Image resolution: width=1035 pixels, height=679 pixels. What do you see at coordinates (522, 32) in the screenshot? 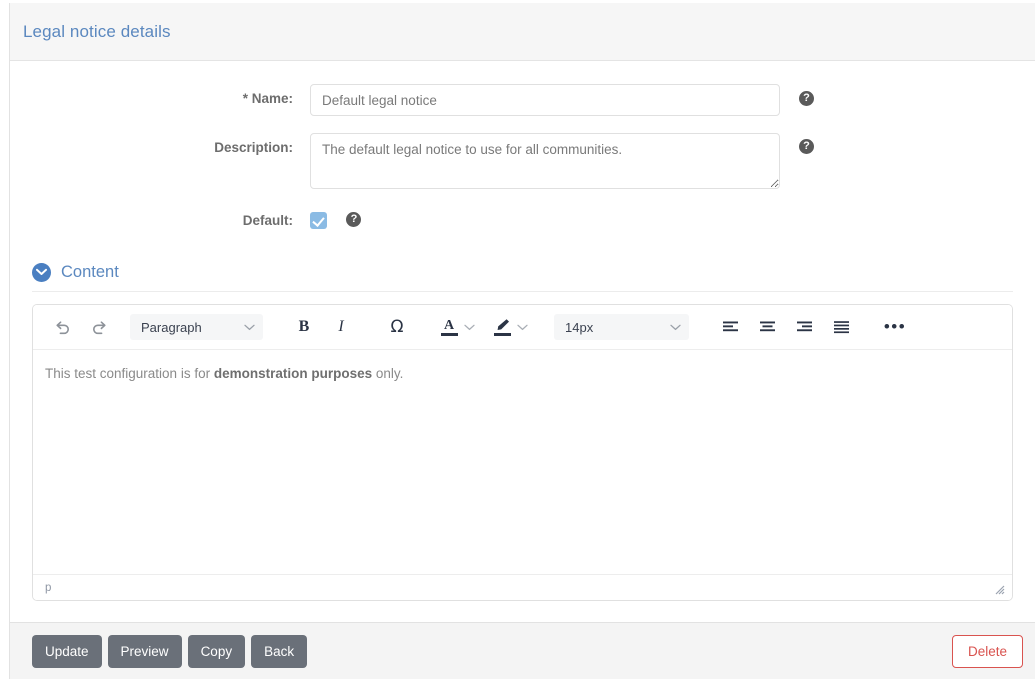
I see `panel-header: Legal notice details` at bounding box center [522, 32].